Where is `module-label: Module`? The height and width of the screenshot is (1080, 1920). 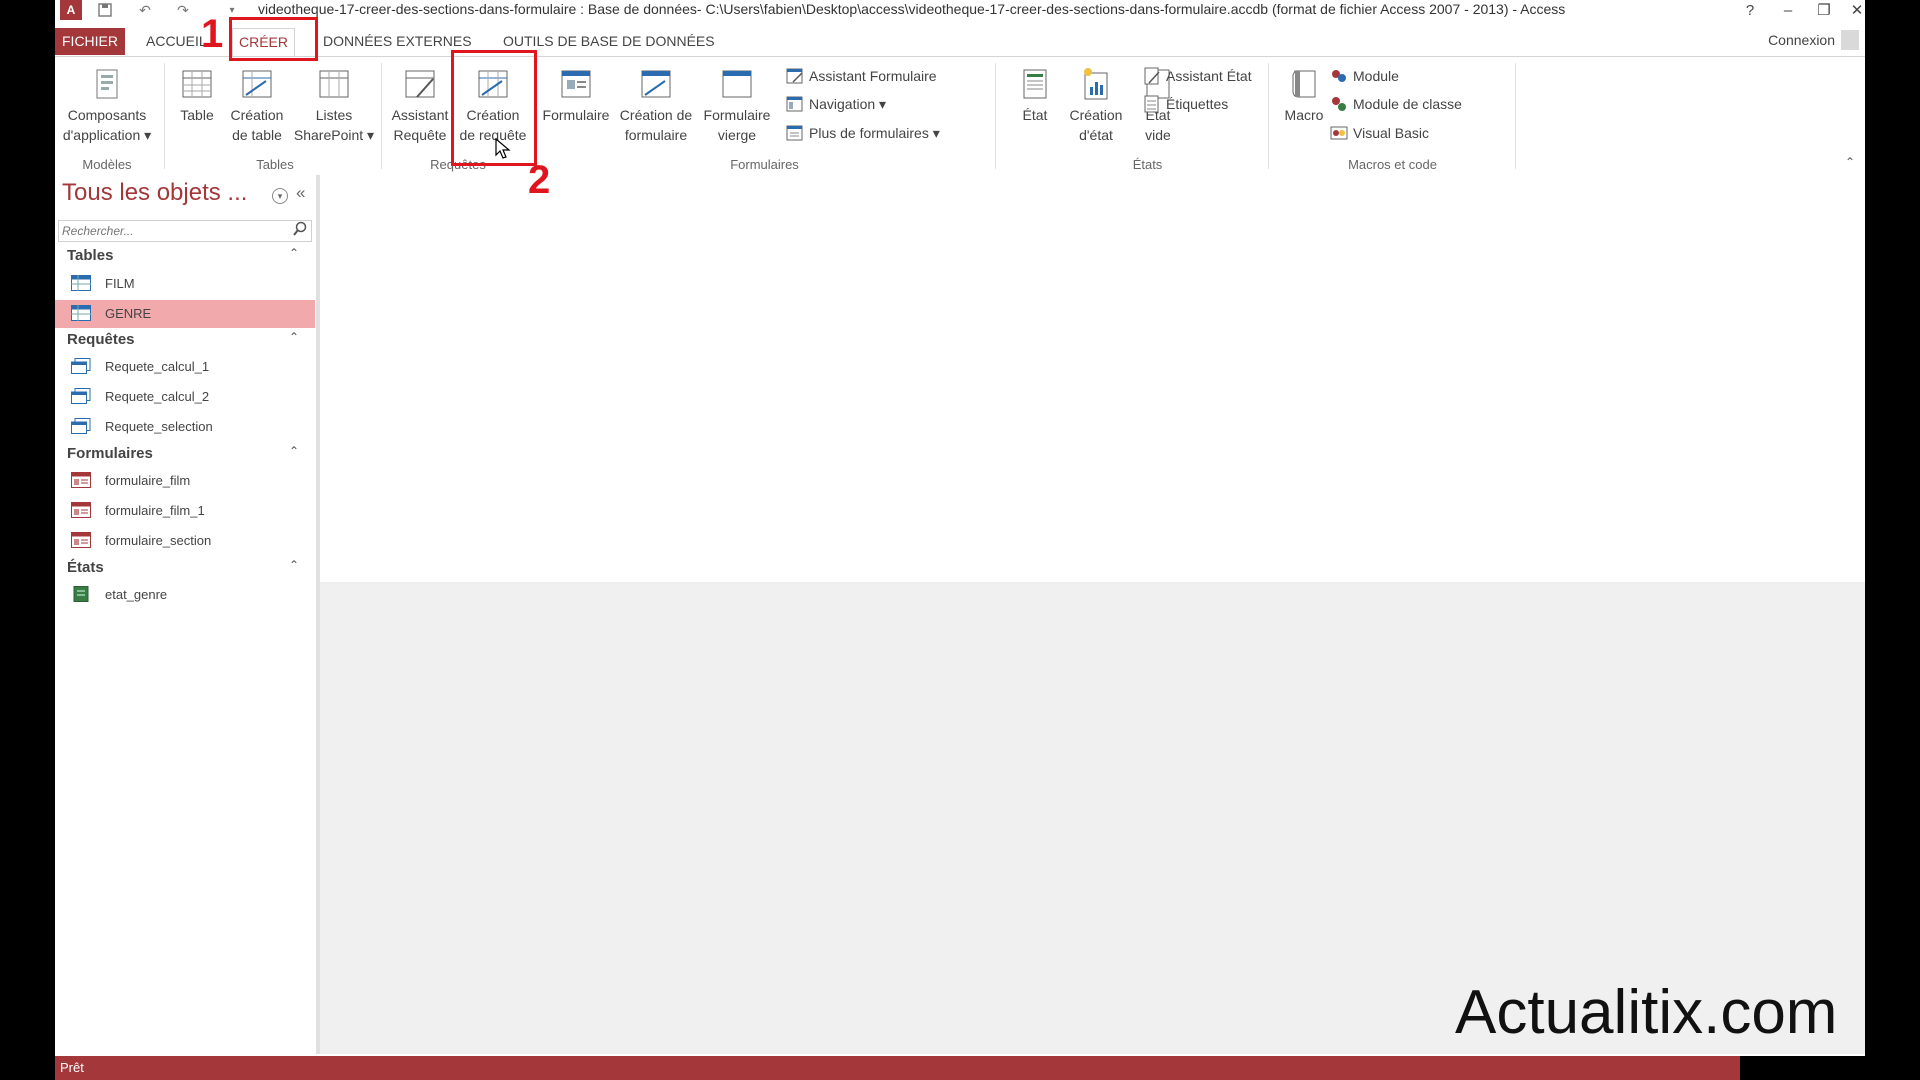
module-label: Module is located at coordinates (1376, 76).